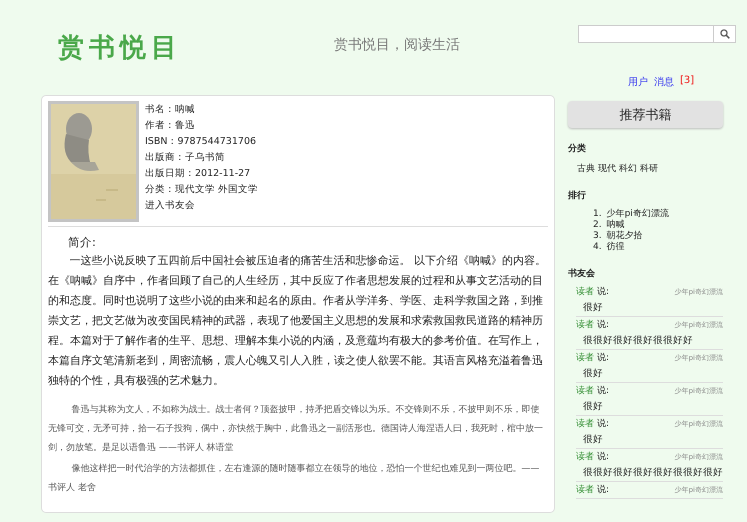 This screenshot has width=747, height=522. What do you see at coordinates (201, 190) in the screenshot?
I see `book-detail: 分类：现代文学 外国文学` at bounding box center [201, 190].